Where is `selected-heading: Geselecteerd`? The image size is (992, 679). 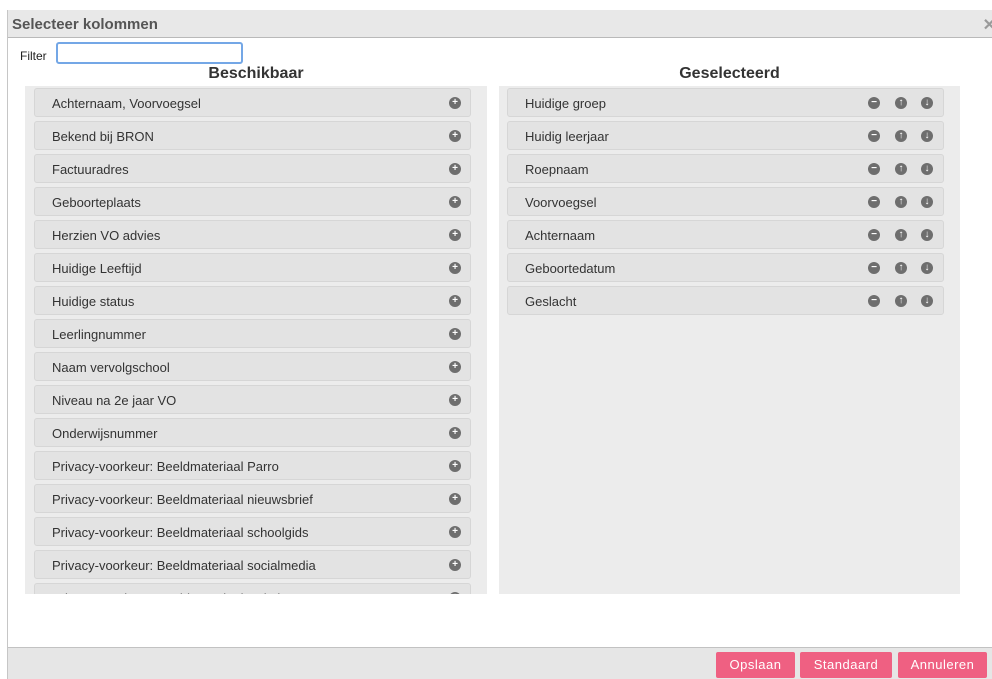 selected-heading: Geselecteerd is located at coordinates (729, 73).